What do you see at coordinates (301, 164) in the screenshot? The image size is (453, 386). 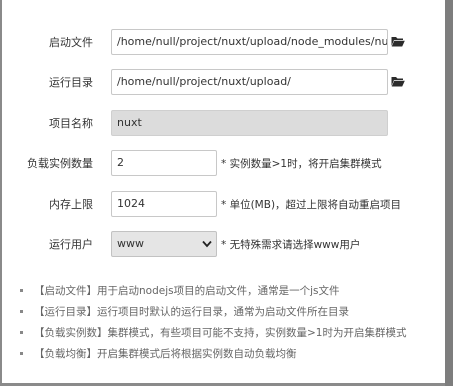 I see `instances-hint: * 实例数量>1时，将开启集群模式` at bounding box center [301, 164].